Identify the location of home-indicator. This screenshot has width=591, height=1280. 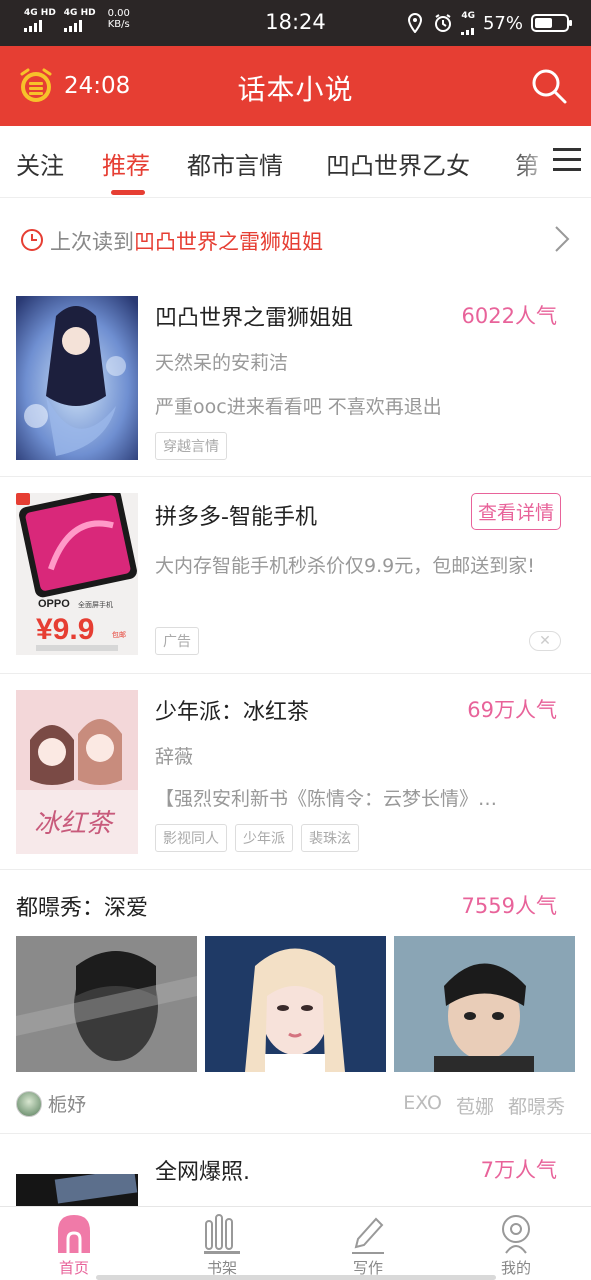
(296, 1277).